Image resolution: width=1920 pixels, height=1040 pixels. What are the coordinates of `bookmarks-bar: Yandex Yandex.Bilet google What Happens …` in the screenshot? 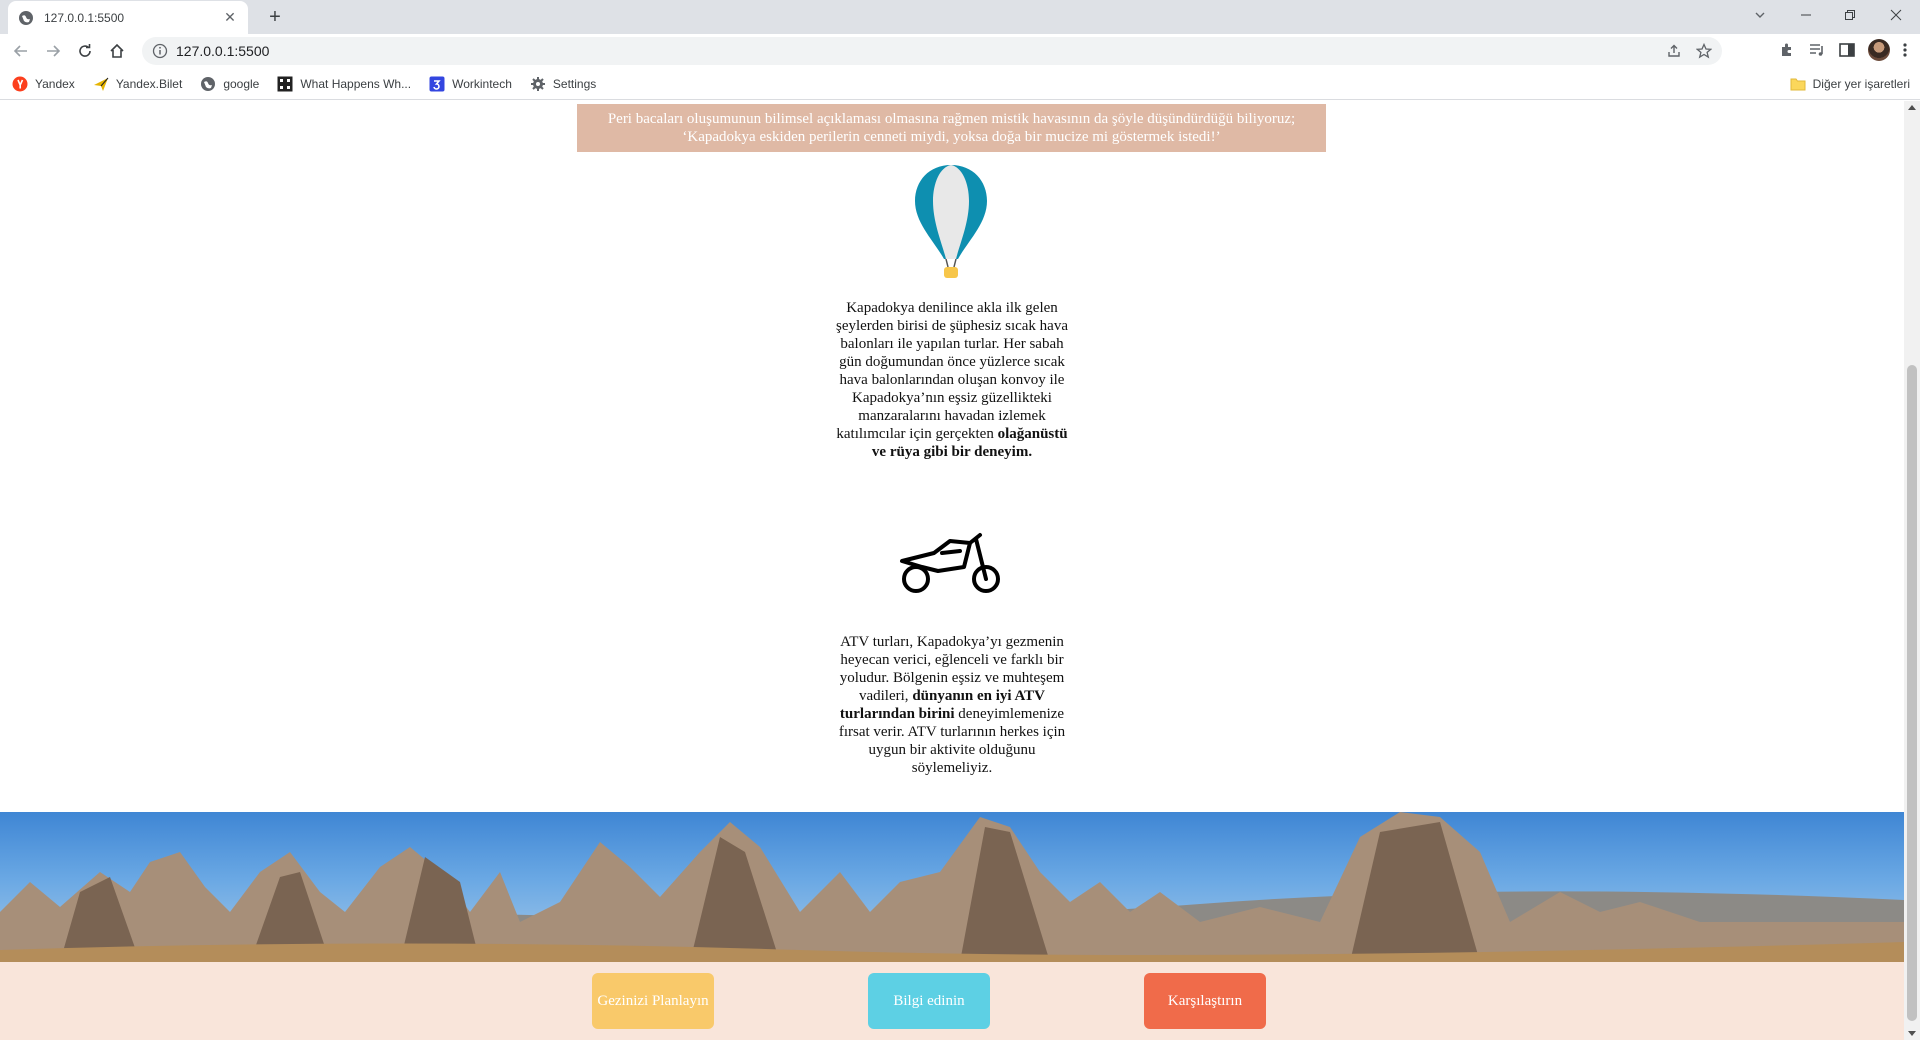 It's located at (960, 84).